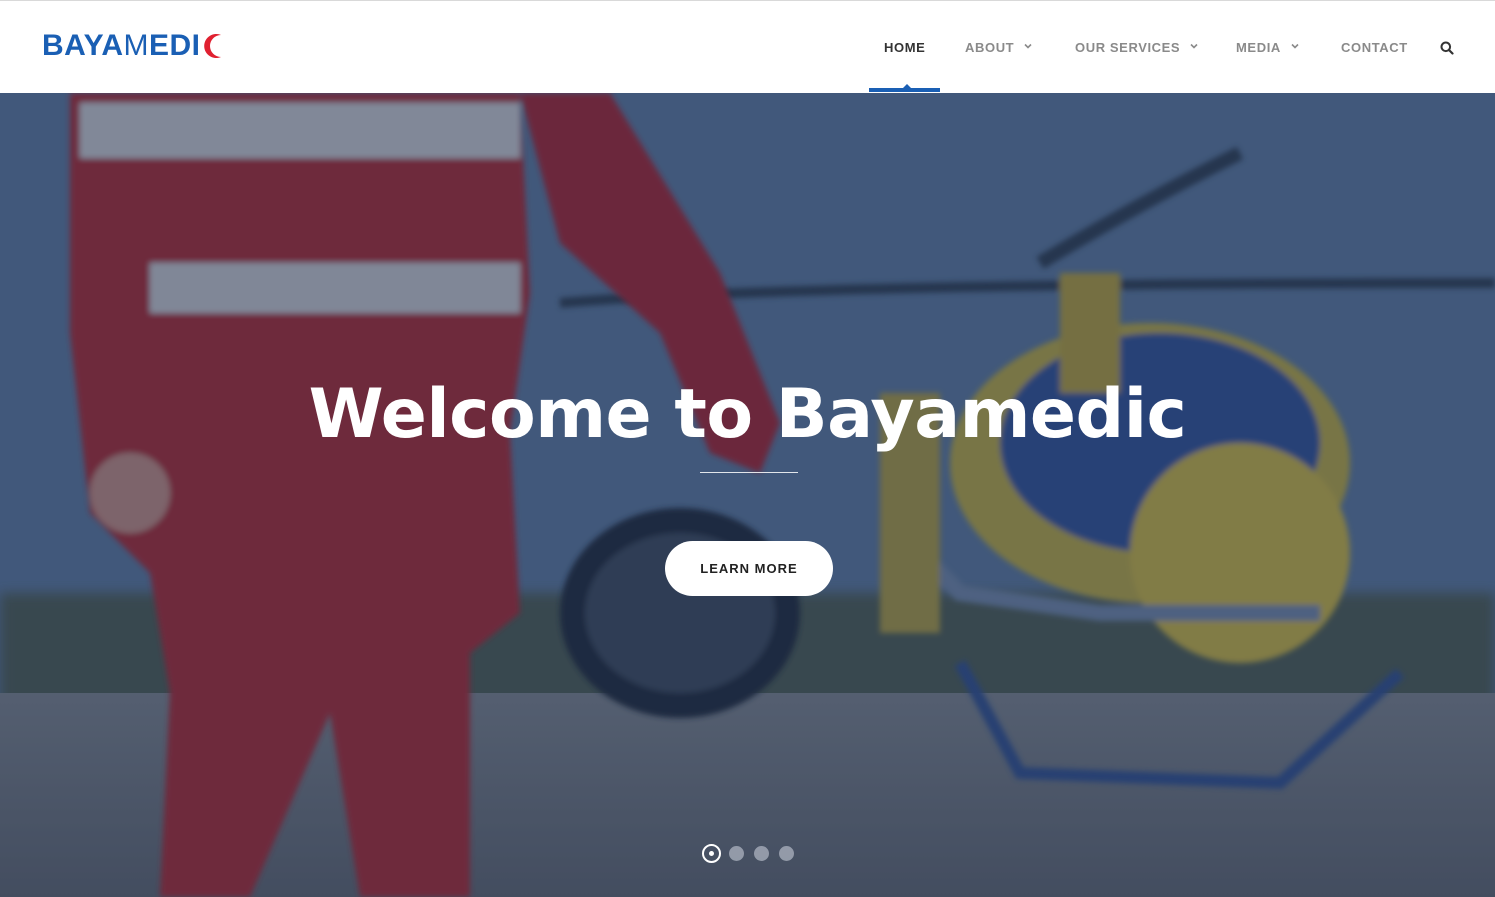 The height and width of the screenshot is (897, 1495). I want to click on nav-item-about: ABOUT, so click(998, 47).